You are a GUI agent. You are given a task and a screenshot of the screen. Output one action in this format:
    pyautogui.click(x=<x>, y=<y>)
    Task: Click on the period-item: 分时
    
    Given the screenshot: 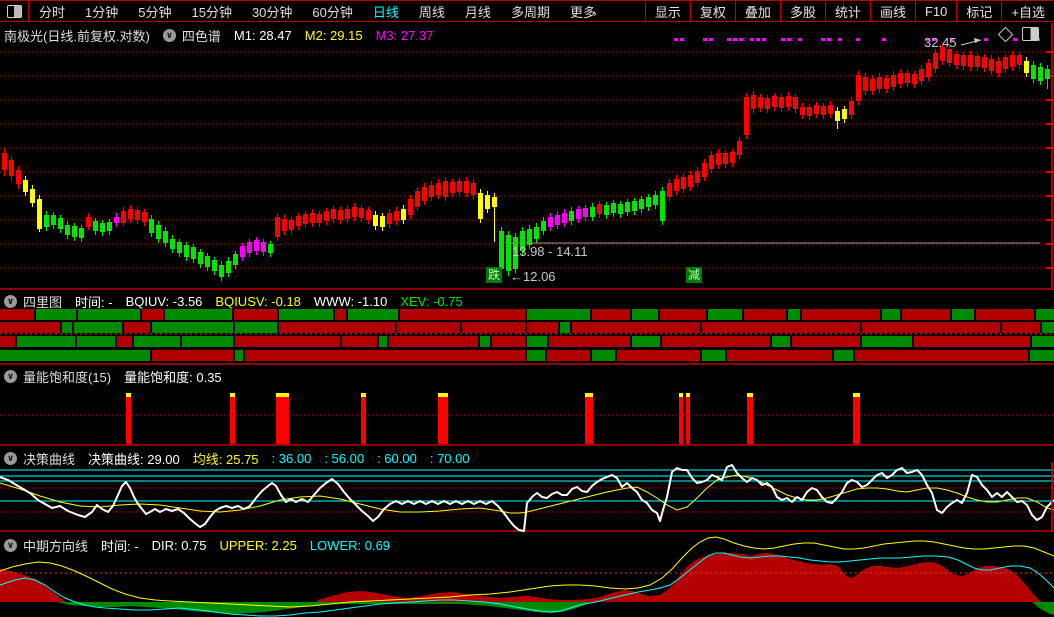 What is the action you would take?
    pyautogui.click(x=52, y=11)
    